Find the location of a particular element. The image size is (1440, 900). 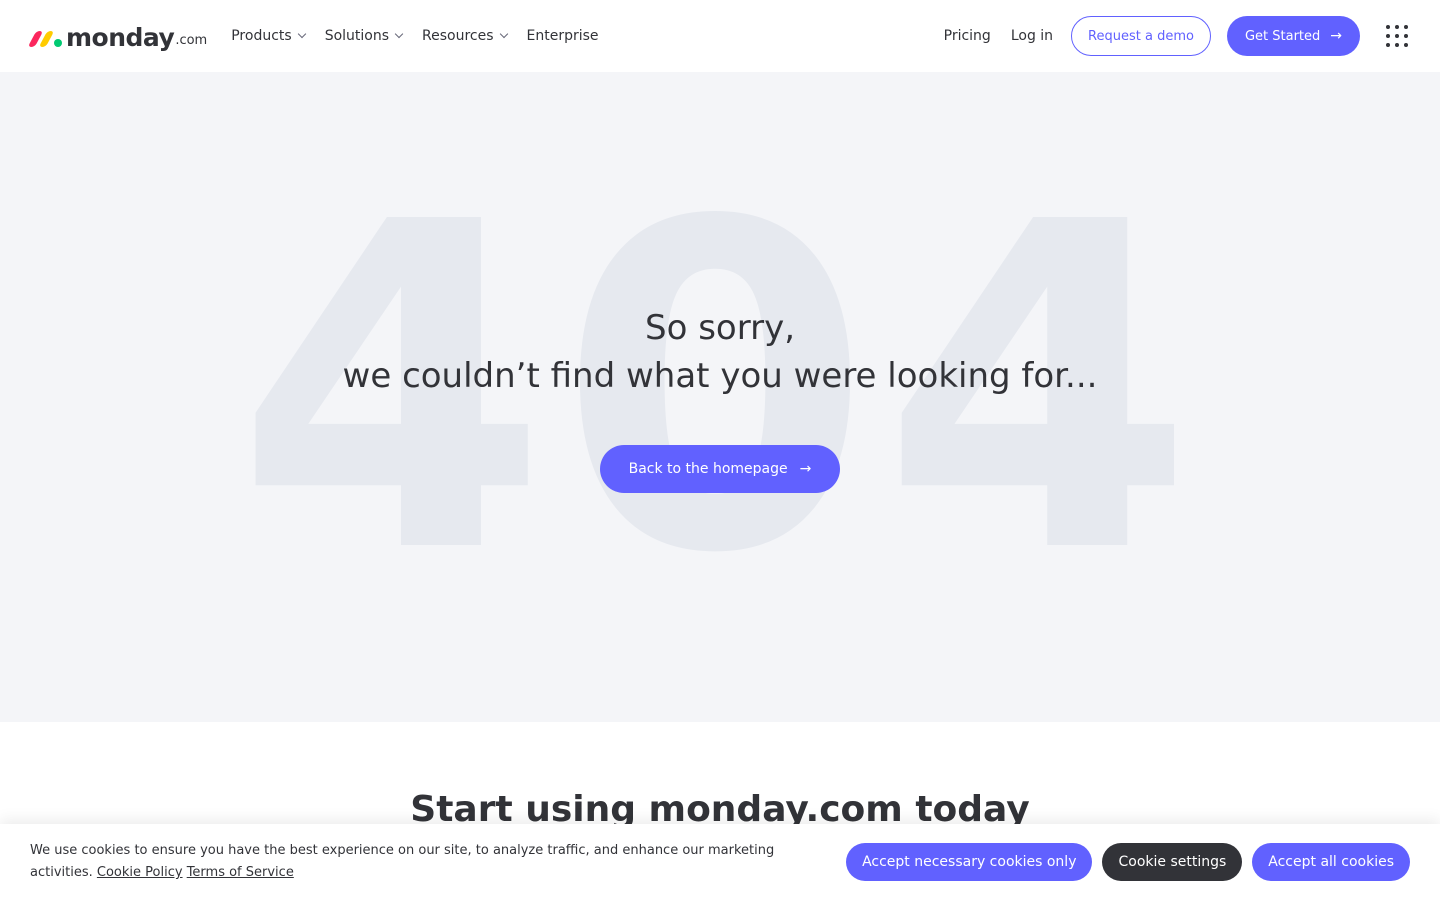

nav-enterprise: Enterprise is located at coordinates (563, 36).